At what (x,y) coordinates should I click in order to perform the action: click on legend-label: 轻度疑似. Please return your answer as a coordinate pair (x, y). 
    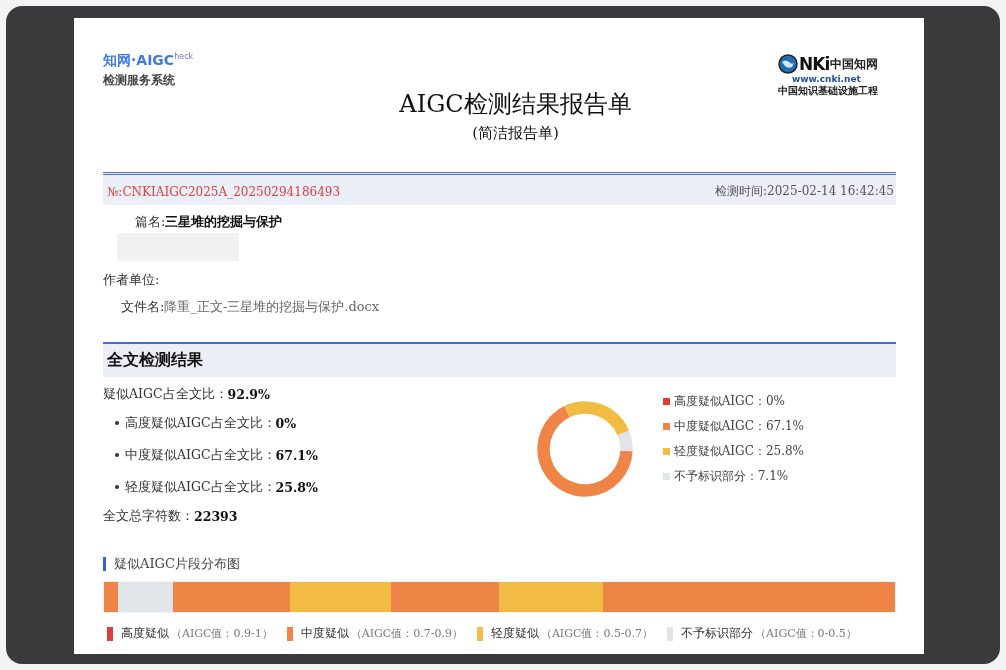
    Looking at the image, I should click on (514, 633).